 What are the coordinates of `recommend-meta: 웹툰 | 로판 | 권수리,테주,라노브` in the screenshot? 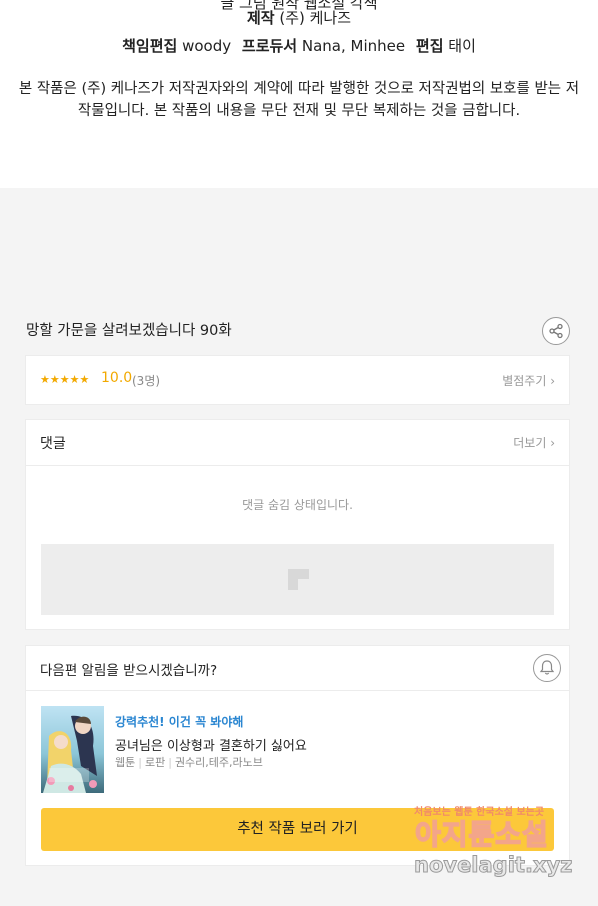 It's located at (189, 762).